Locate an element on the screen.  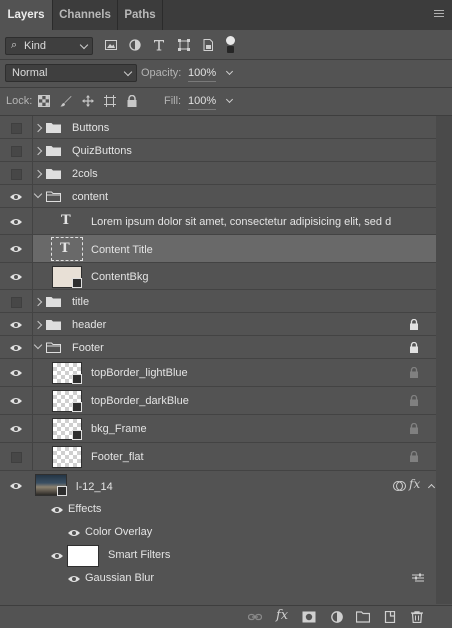
layer-name: Content Title is located at coordinates (122, 250).